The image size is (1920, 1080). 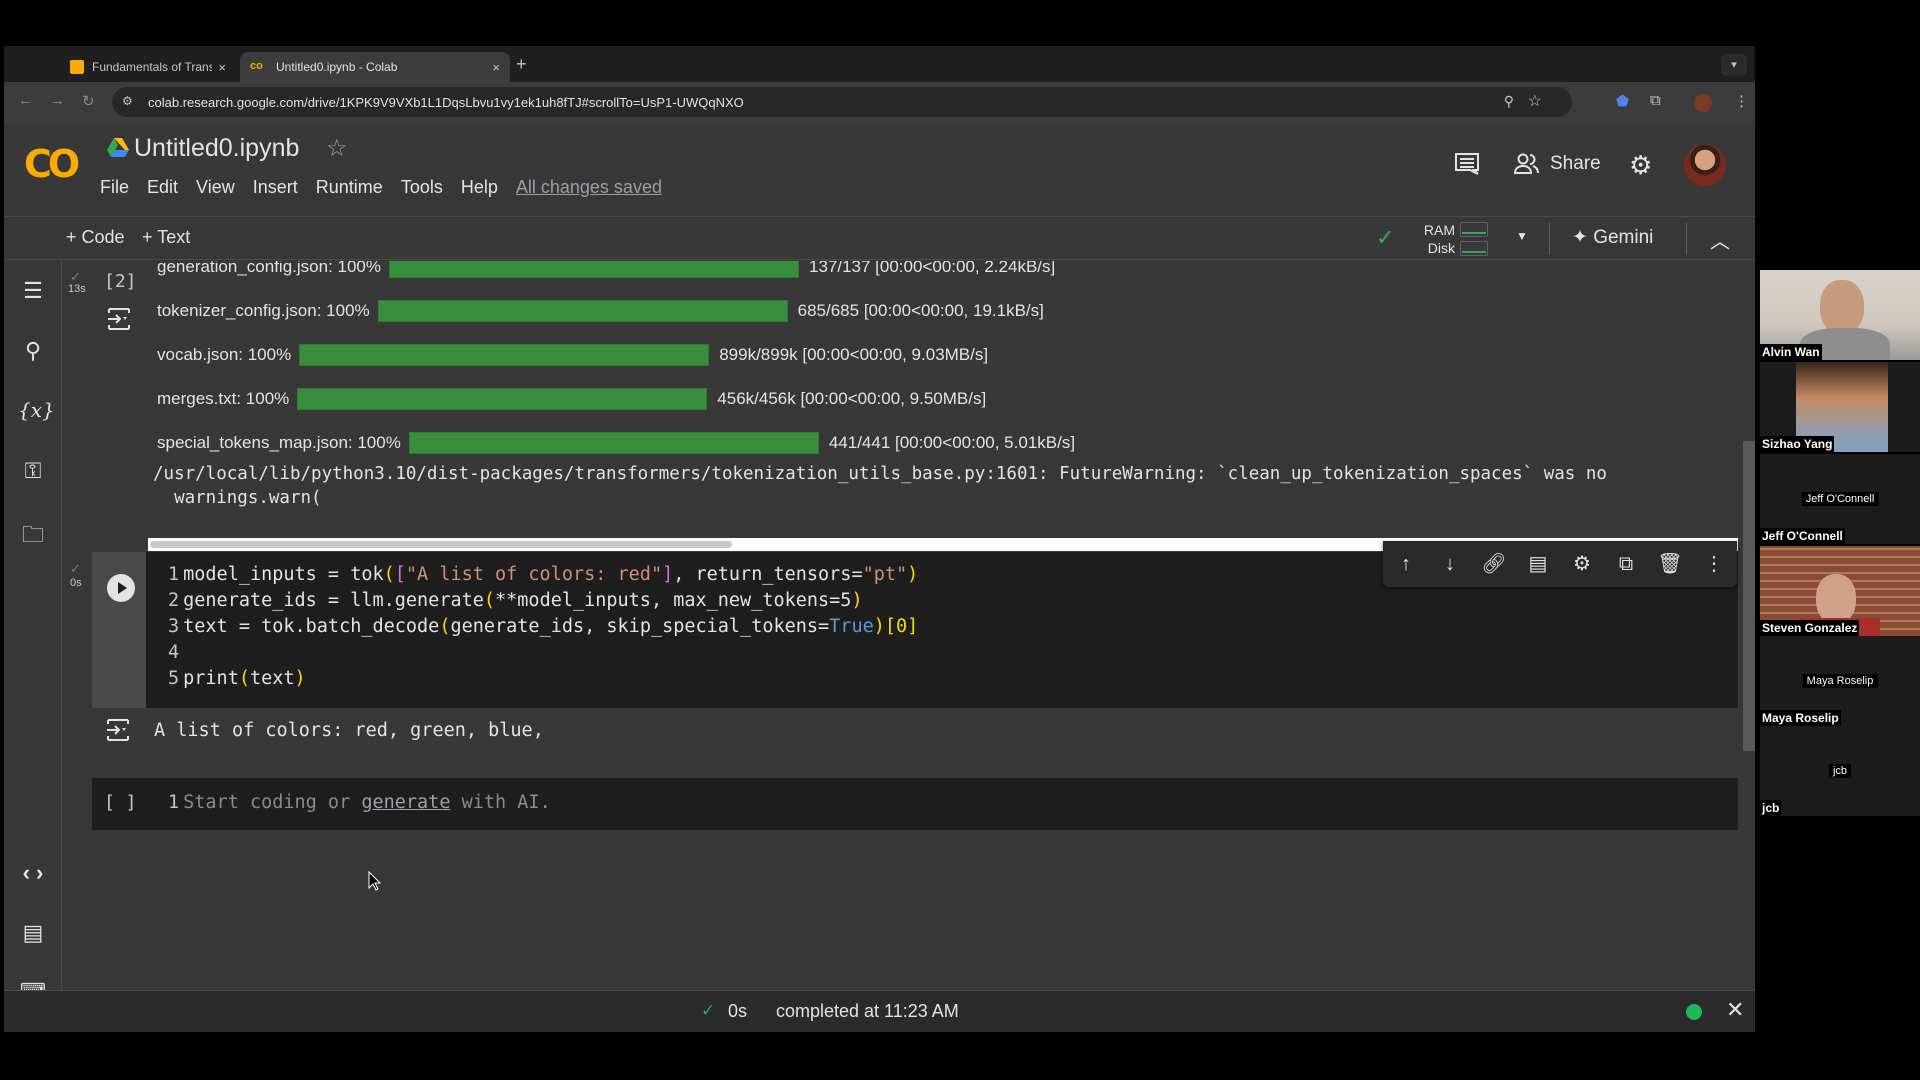 I want to click on run-cell-button, so click(x=121, y=588).